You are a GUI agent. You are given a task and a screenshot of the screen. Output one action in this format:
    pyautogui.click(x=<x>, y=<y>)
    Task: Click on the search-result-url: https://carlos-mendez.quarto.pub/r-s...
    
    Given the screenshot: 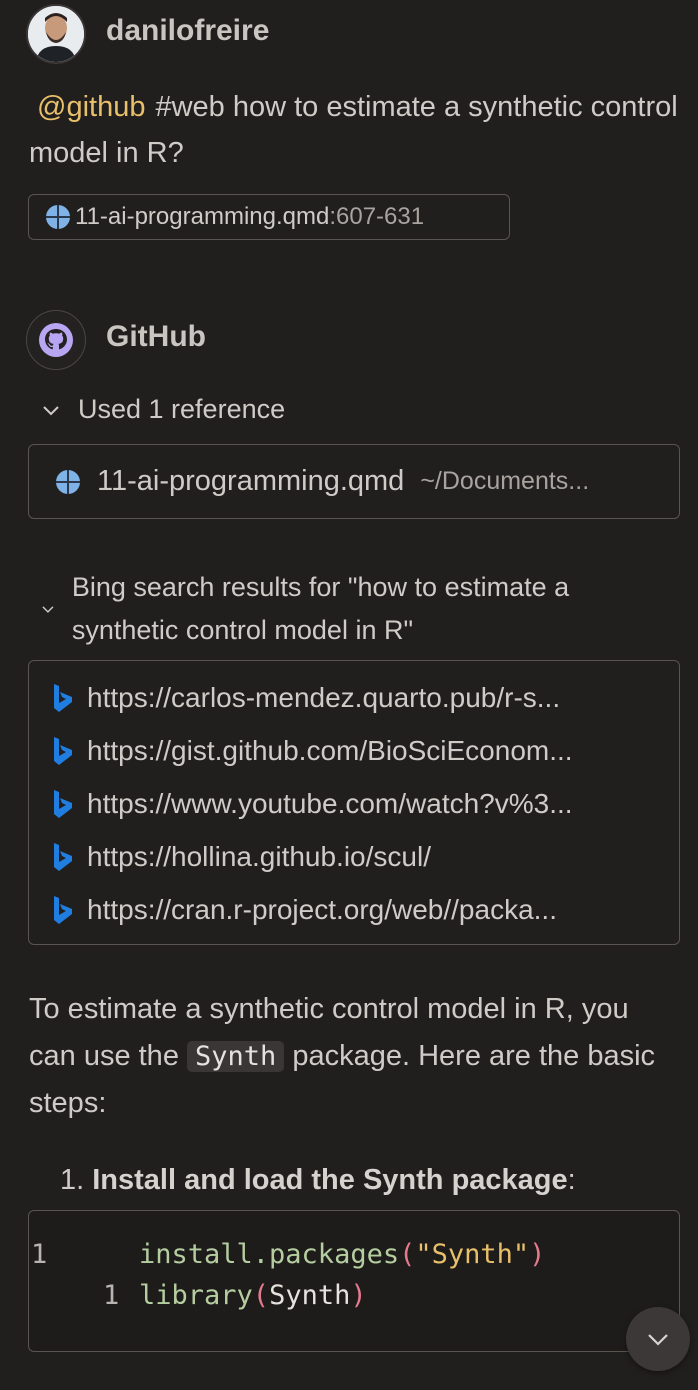 What is the action you would take?
    pyautogui.click(x=324, y=697)
    